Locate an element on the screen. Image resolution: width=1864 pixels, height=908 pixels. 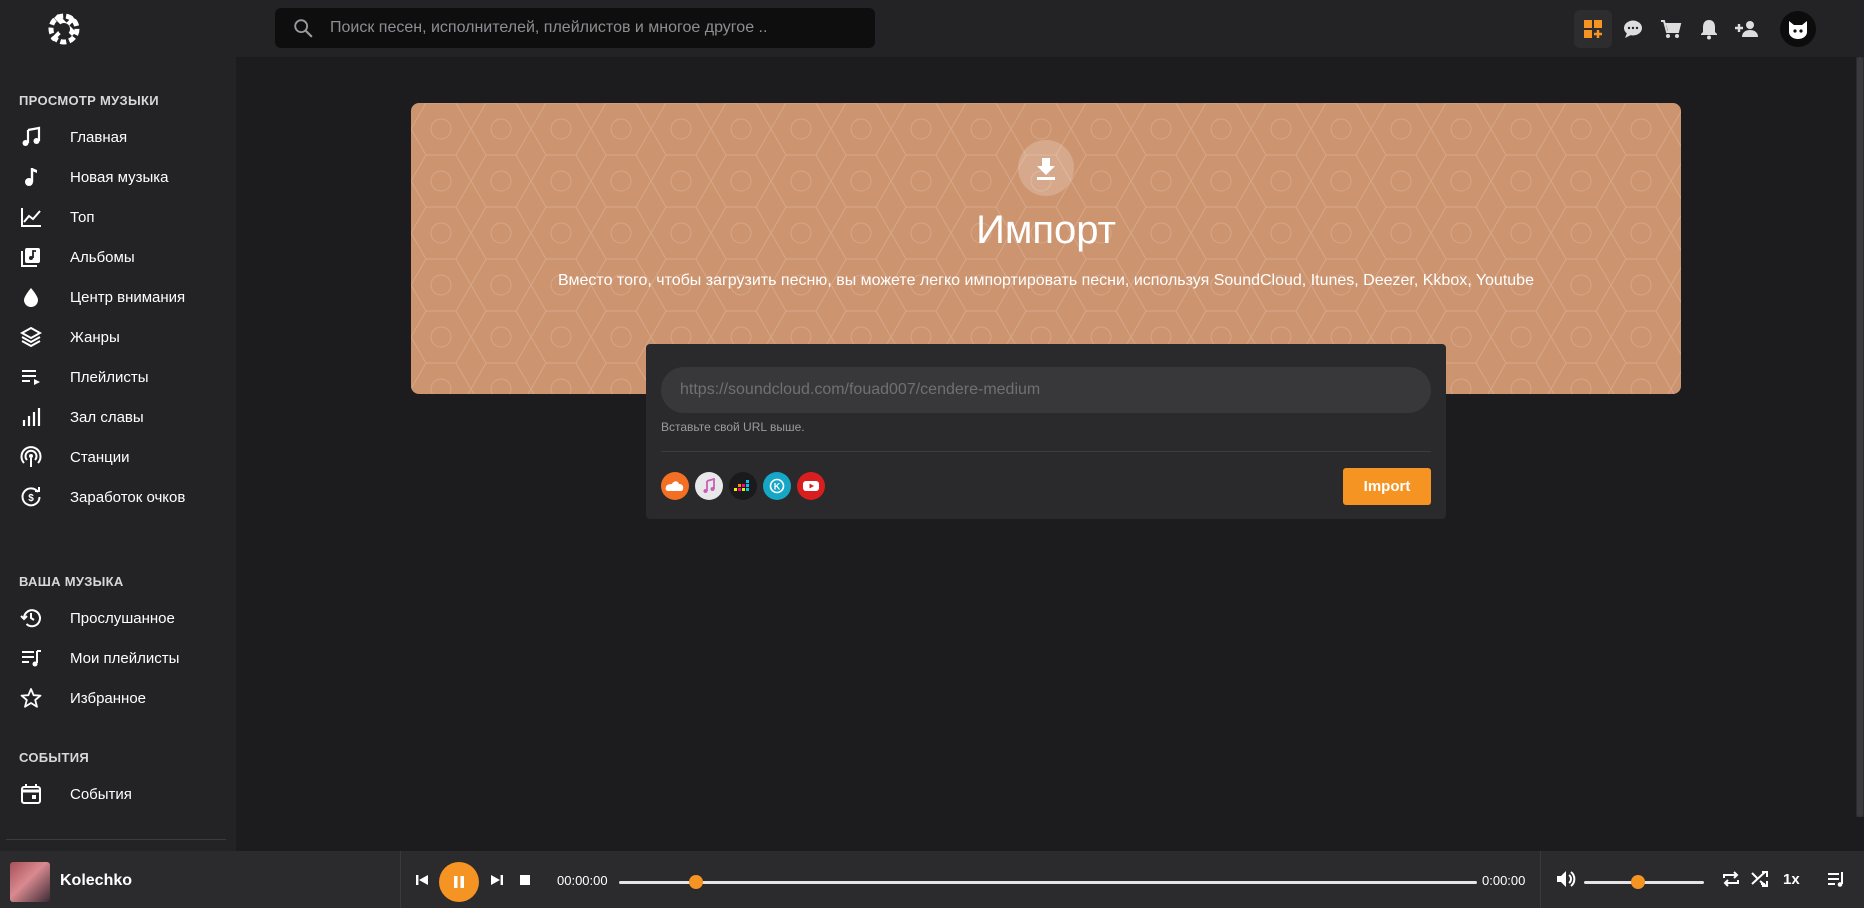
volume-icon is located at coordinates (1566, 879).